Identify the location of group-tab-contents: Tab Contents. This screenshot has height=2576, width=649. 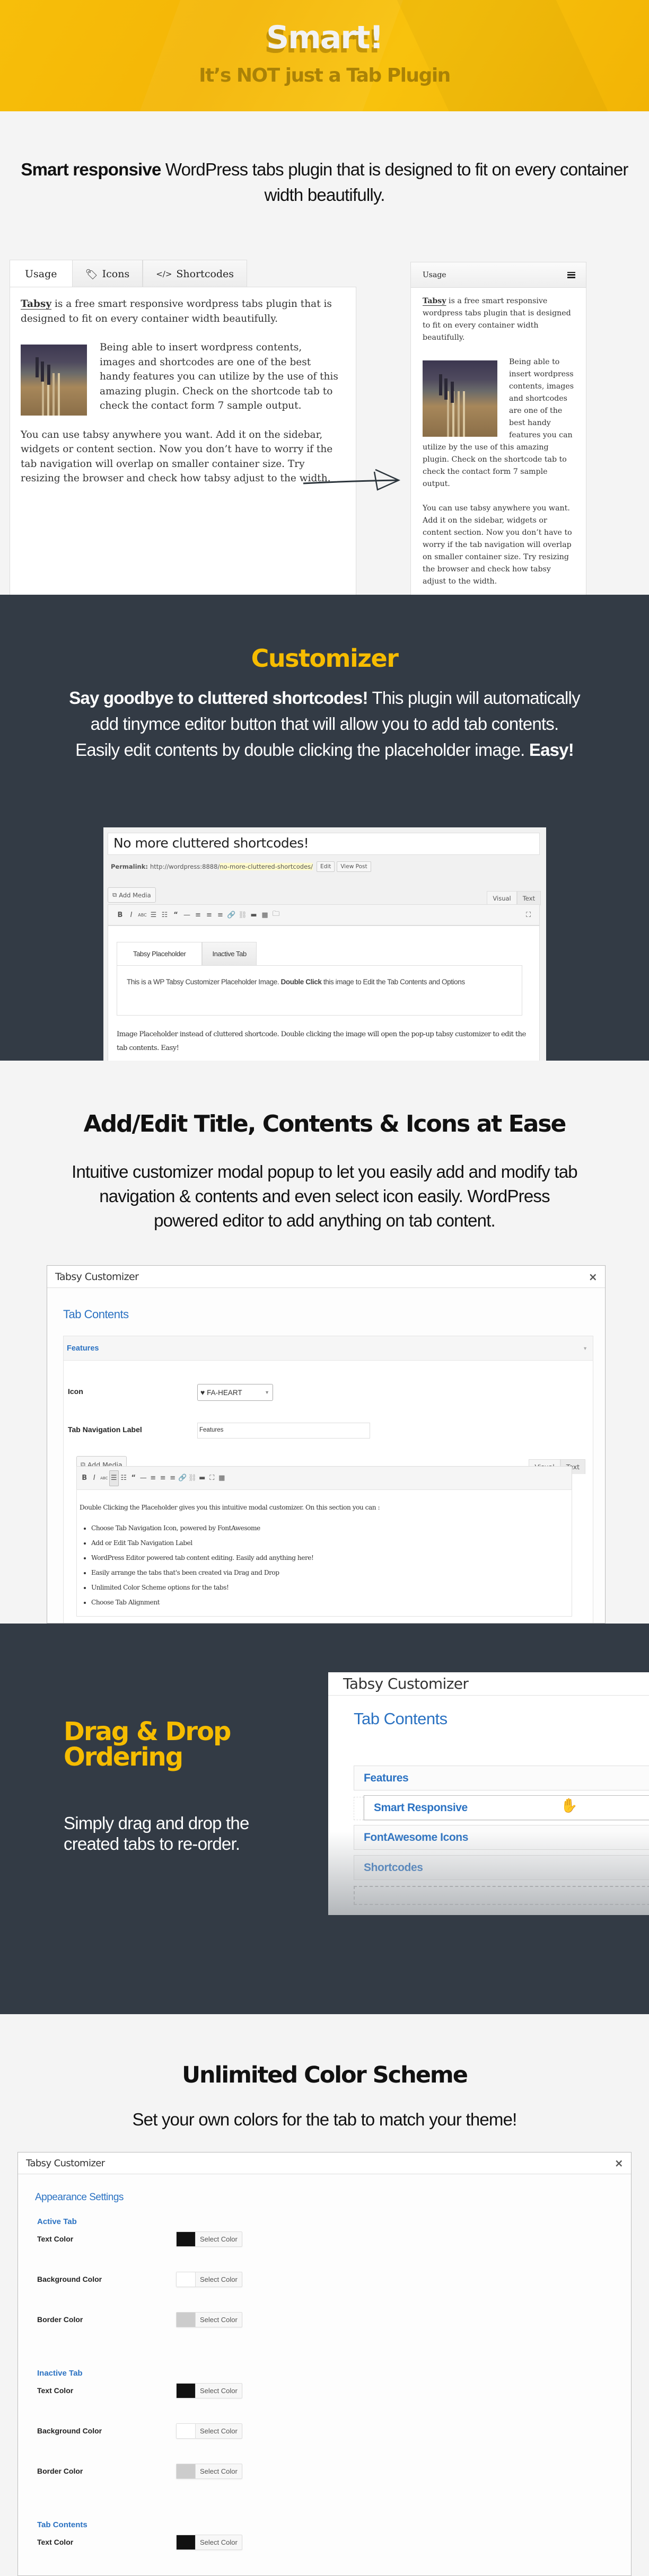
(62, 2524).